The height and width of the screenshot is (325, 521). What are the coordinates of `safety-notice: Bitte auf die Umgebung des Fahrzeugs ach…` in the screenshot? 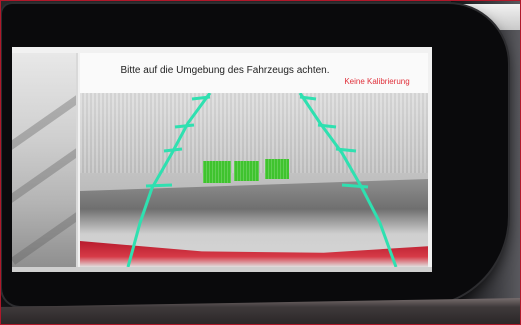 It's located at (225, 70).